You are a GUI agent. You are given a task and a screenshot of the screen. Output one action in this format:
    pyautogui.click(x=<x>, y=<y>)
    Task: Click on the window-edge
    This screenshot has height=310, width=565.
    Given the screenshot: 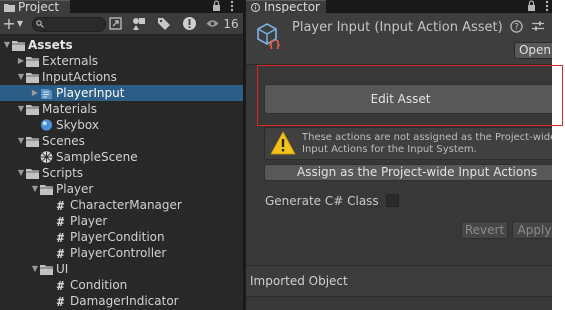 What is the action you would take?
    pyautogui.click(x=558, y=155)
    